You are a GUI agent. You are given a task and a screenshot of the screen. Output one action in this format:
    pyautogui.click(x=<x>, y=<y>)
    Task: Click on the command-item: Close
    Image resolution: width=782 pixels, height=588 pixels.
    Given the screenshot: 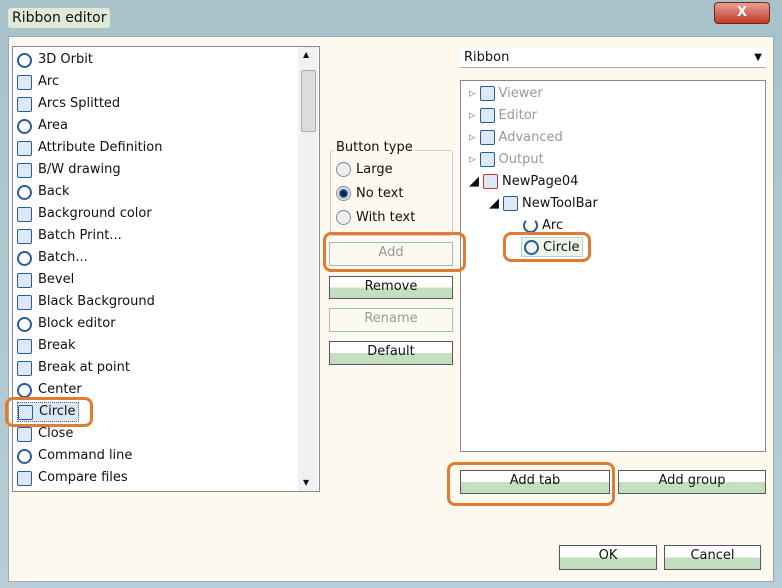 What is the action you would take?
    pyautogui.click(x=46, y=434)
    